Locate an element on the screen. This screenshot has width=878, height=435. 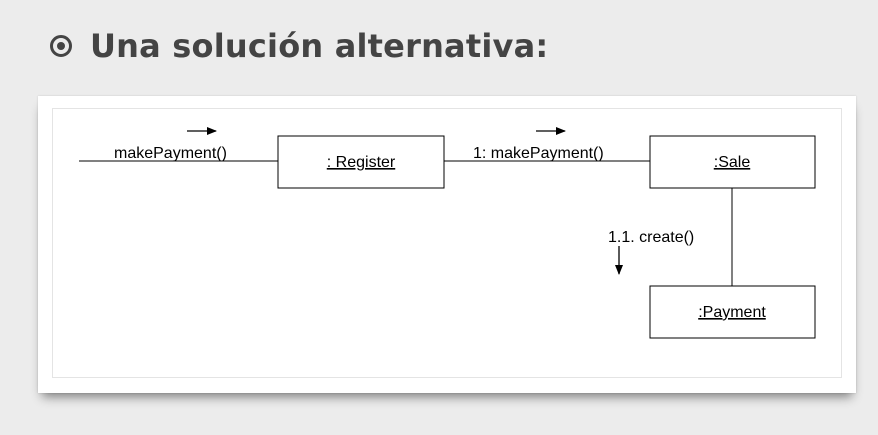
sale-object: :Sale is located at coordinates (732, 162).